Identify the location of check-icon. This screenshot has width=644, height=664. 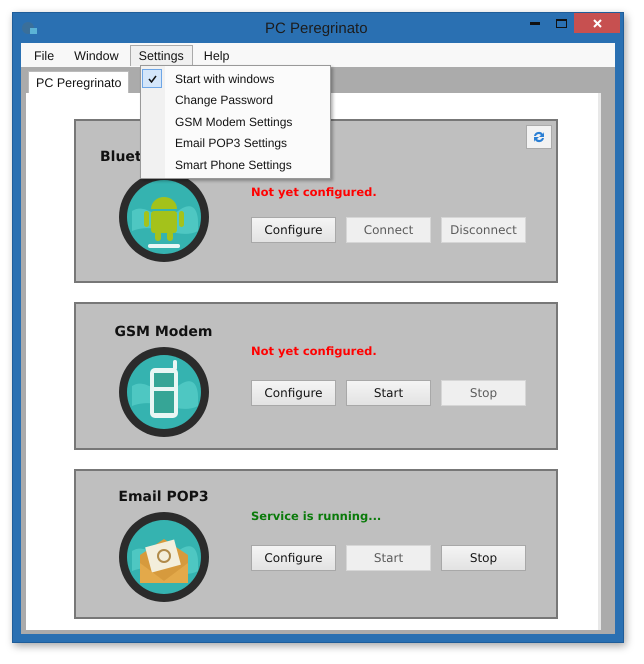
(152, 78).